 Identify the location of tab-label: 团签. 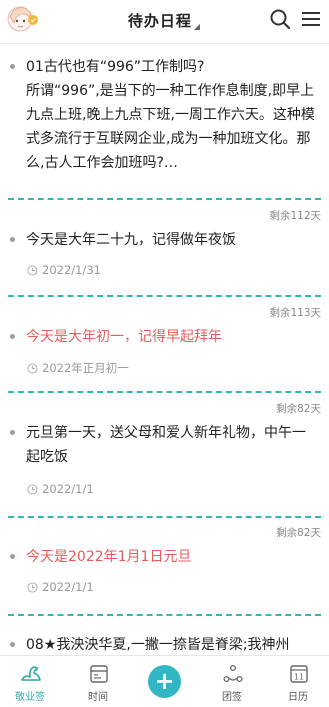
(232, 697).